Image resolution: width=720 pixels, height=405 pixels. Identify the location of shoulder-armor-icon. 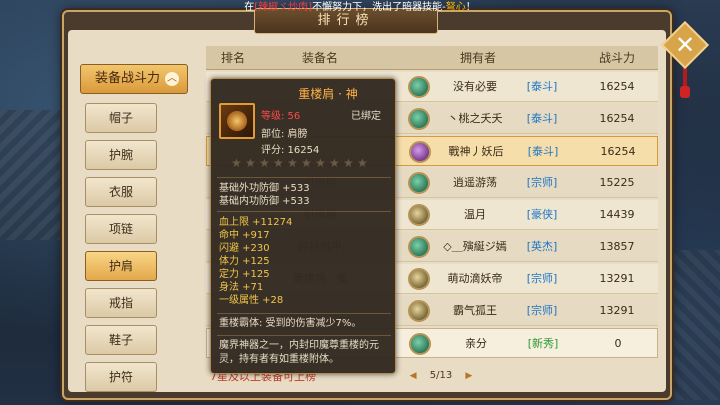
(237, 121).